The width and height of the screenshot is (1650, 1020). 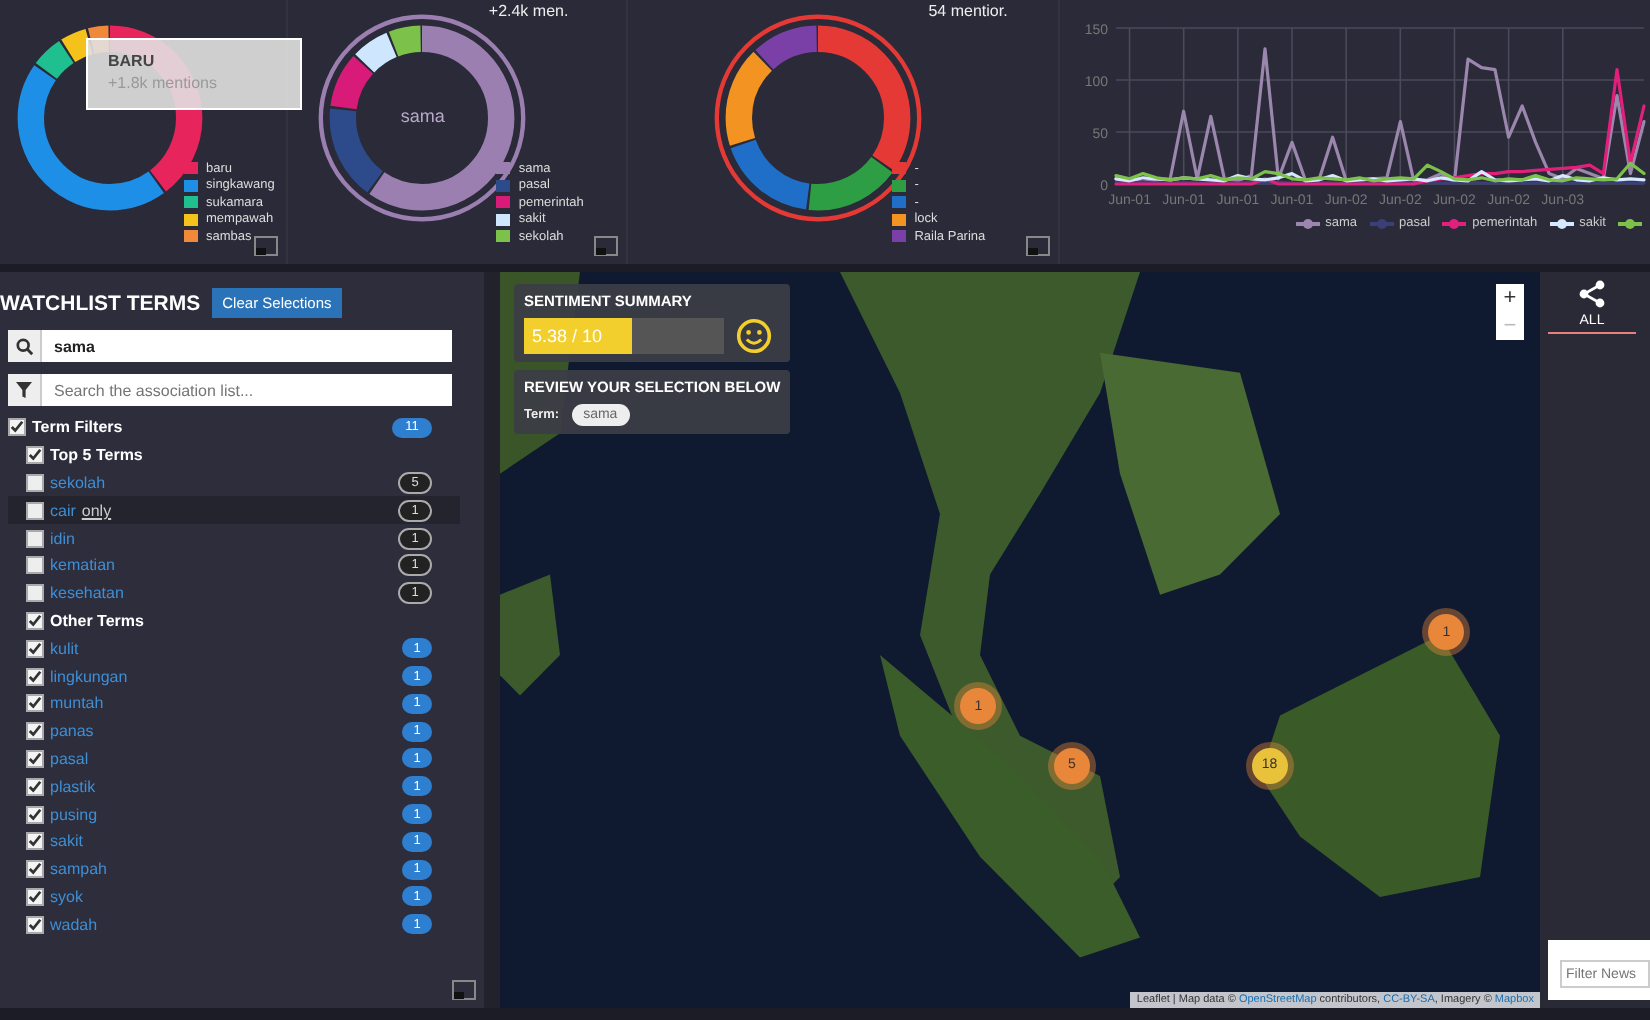 I want to click on term-link: pasal, so click(x=69, y=758).